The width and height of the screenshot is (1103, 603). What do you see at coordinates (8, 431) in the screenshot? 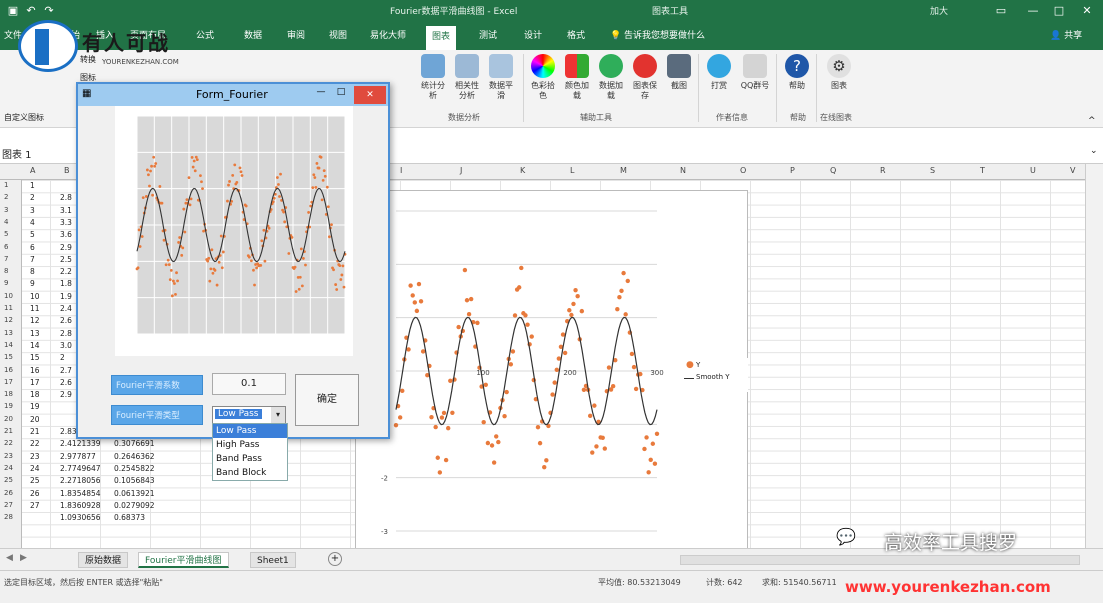
I see `row-header-21: 21` at bounding box center [8, 431].